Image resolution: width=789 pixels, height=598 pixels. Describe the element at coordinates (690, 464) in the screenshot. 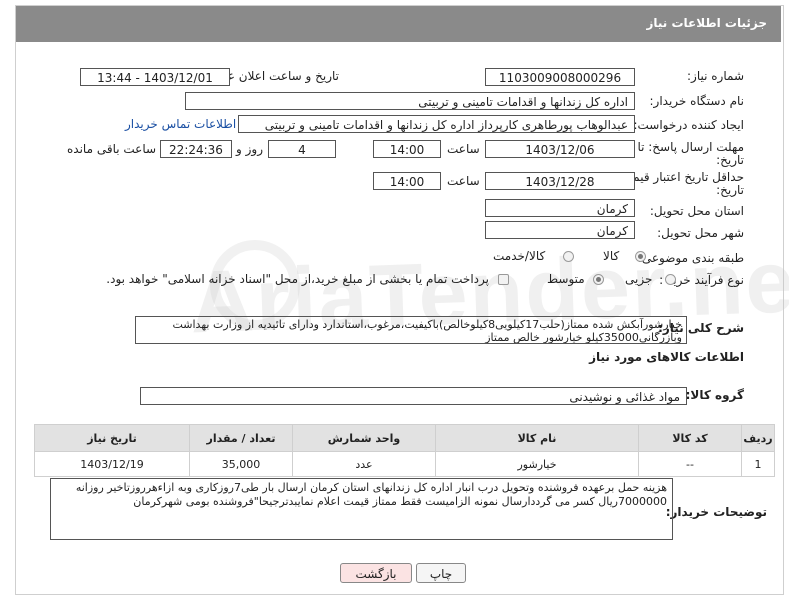

I see `cell-code: --` at that location.